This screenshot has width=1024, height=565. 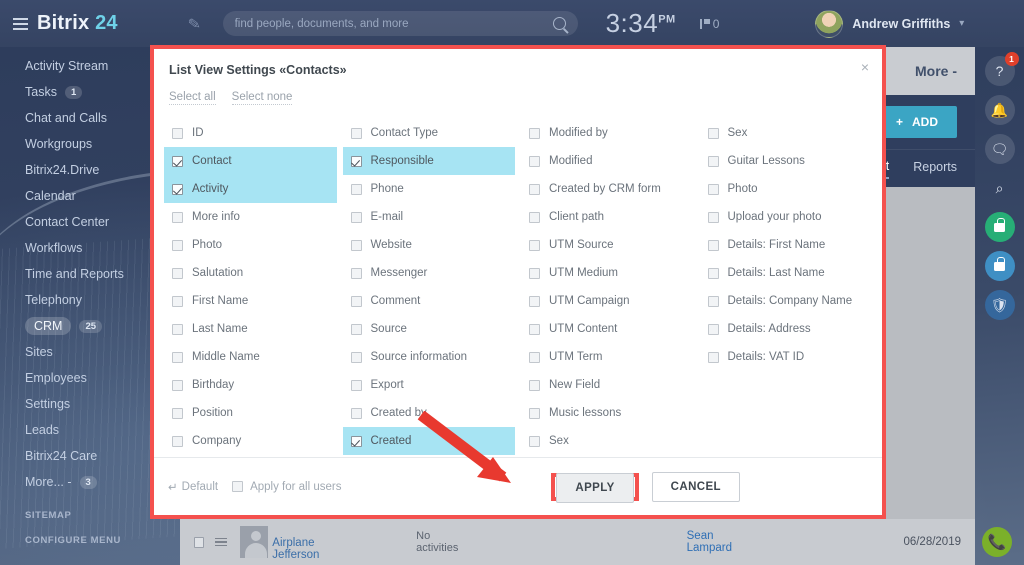 I want to click on chat-icon: 🗨, so click(x=999, y=149).